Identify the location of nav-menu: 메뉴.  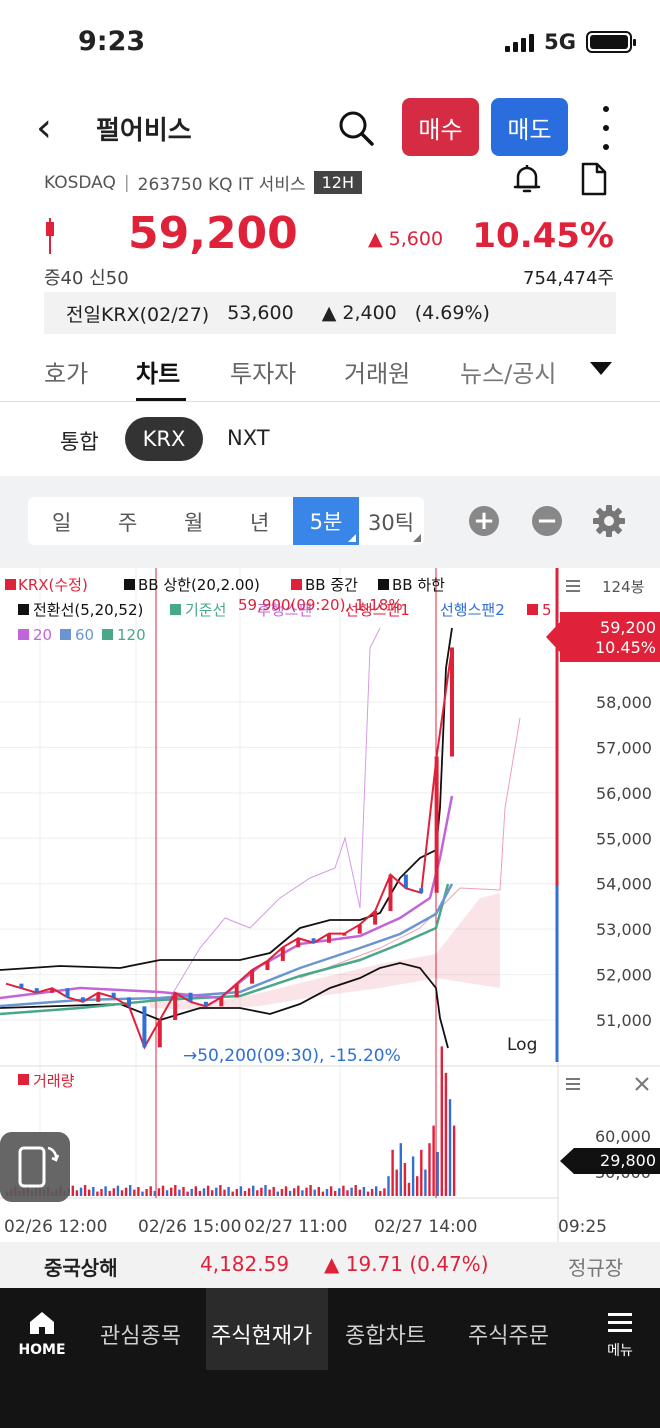
(620, 1336).